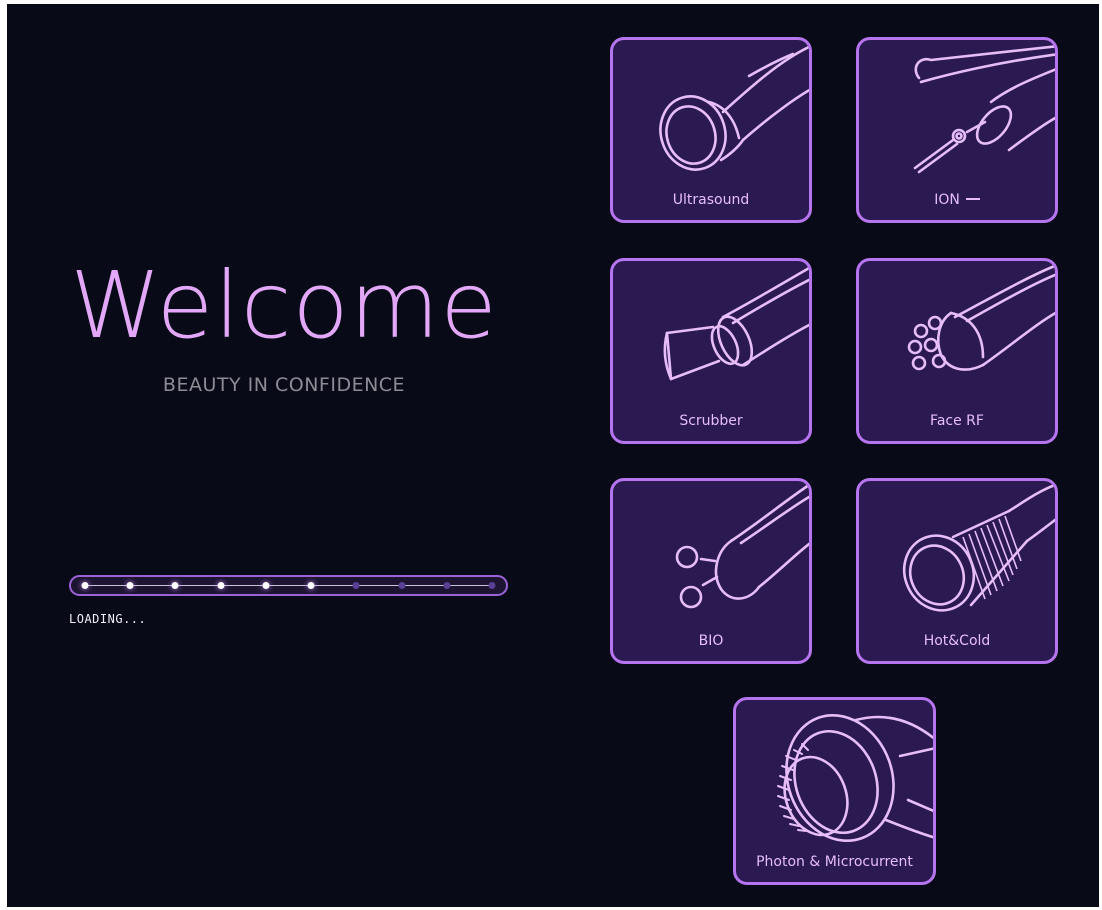 The image size is (1102, 910). I want to click on tile-ultrasound: Ultrasound, so click(711, 130).